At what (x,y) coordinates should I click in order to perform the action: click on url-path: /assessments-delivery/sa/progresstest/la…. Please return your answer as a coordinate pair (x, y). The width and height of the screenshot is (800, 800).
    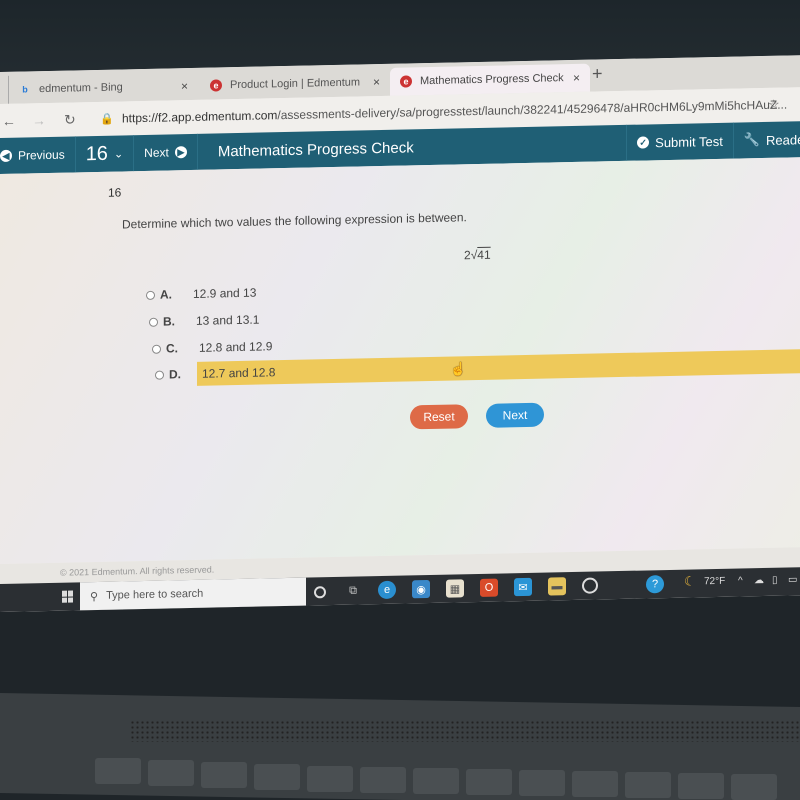
    Looking at the image, I should click on (532, 110).